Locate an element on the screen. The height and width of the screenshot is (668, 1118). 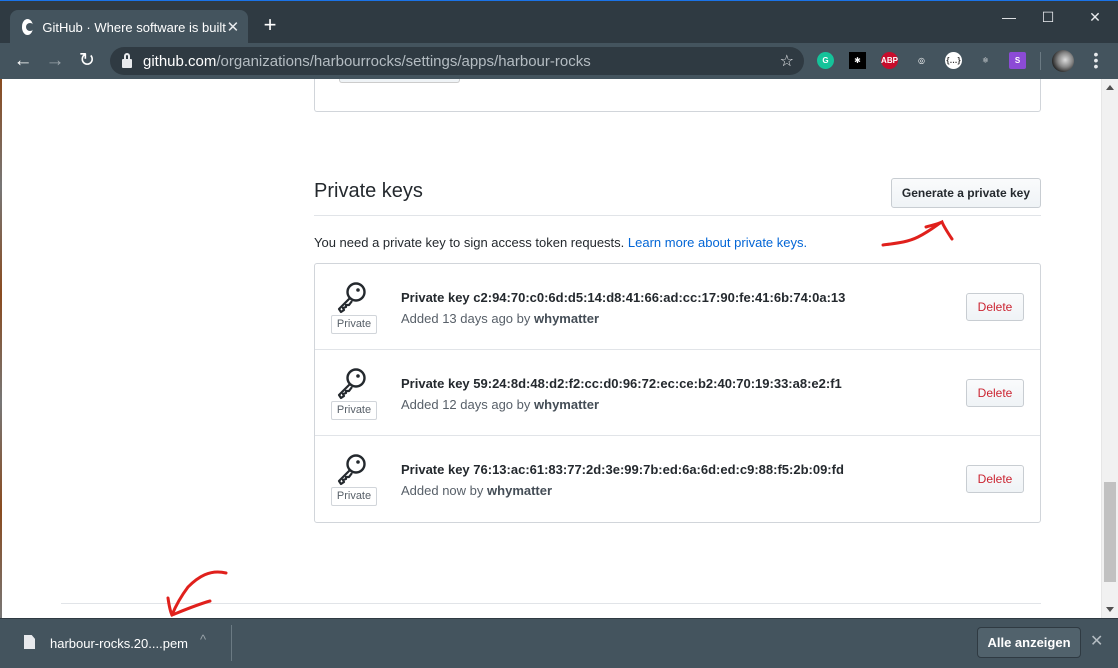
file-icon is located at coordinates (29, 642).